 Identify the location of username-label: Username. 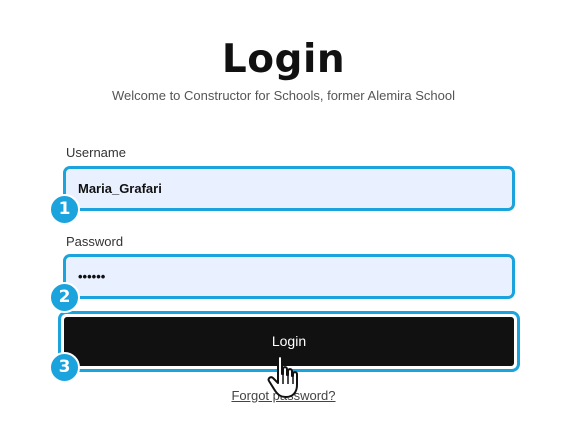
(96, 152).